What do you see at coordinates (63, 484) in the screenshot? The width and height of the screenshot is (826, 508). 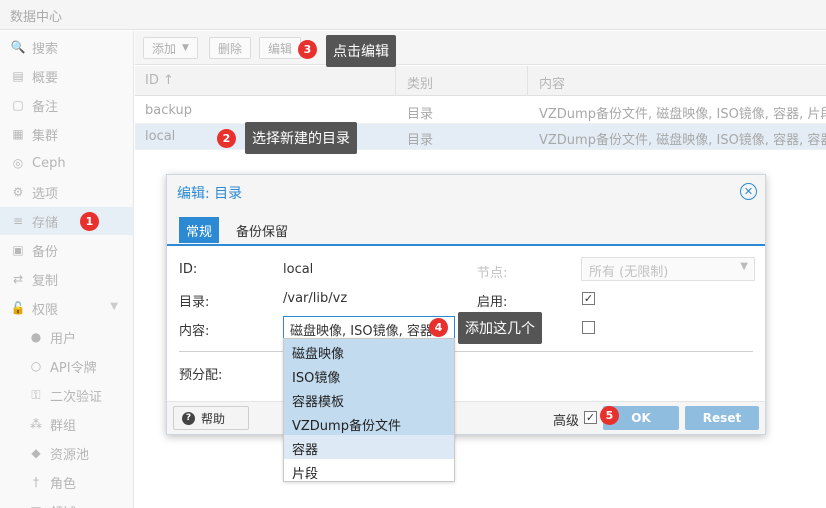 I see `sidebar-item-label: 角色` at bounding box center [63, 484].